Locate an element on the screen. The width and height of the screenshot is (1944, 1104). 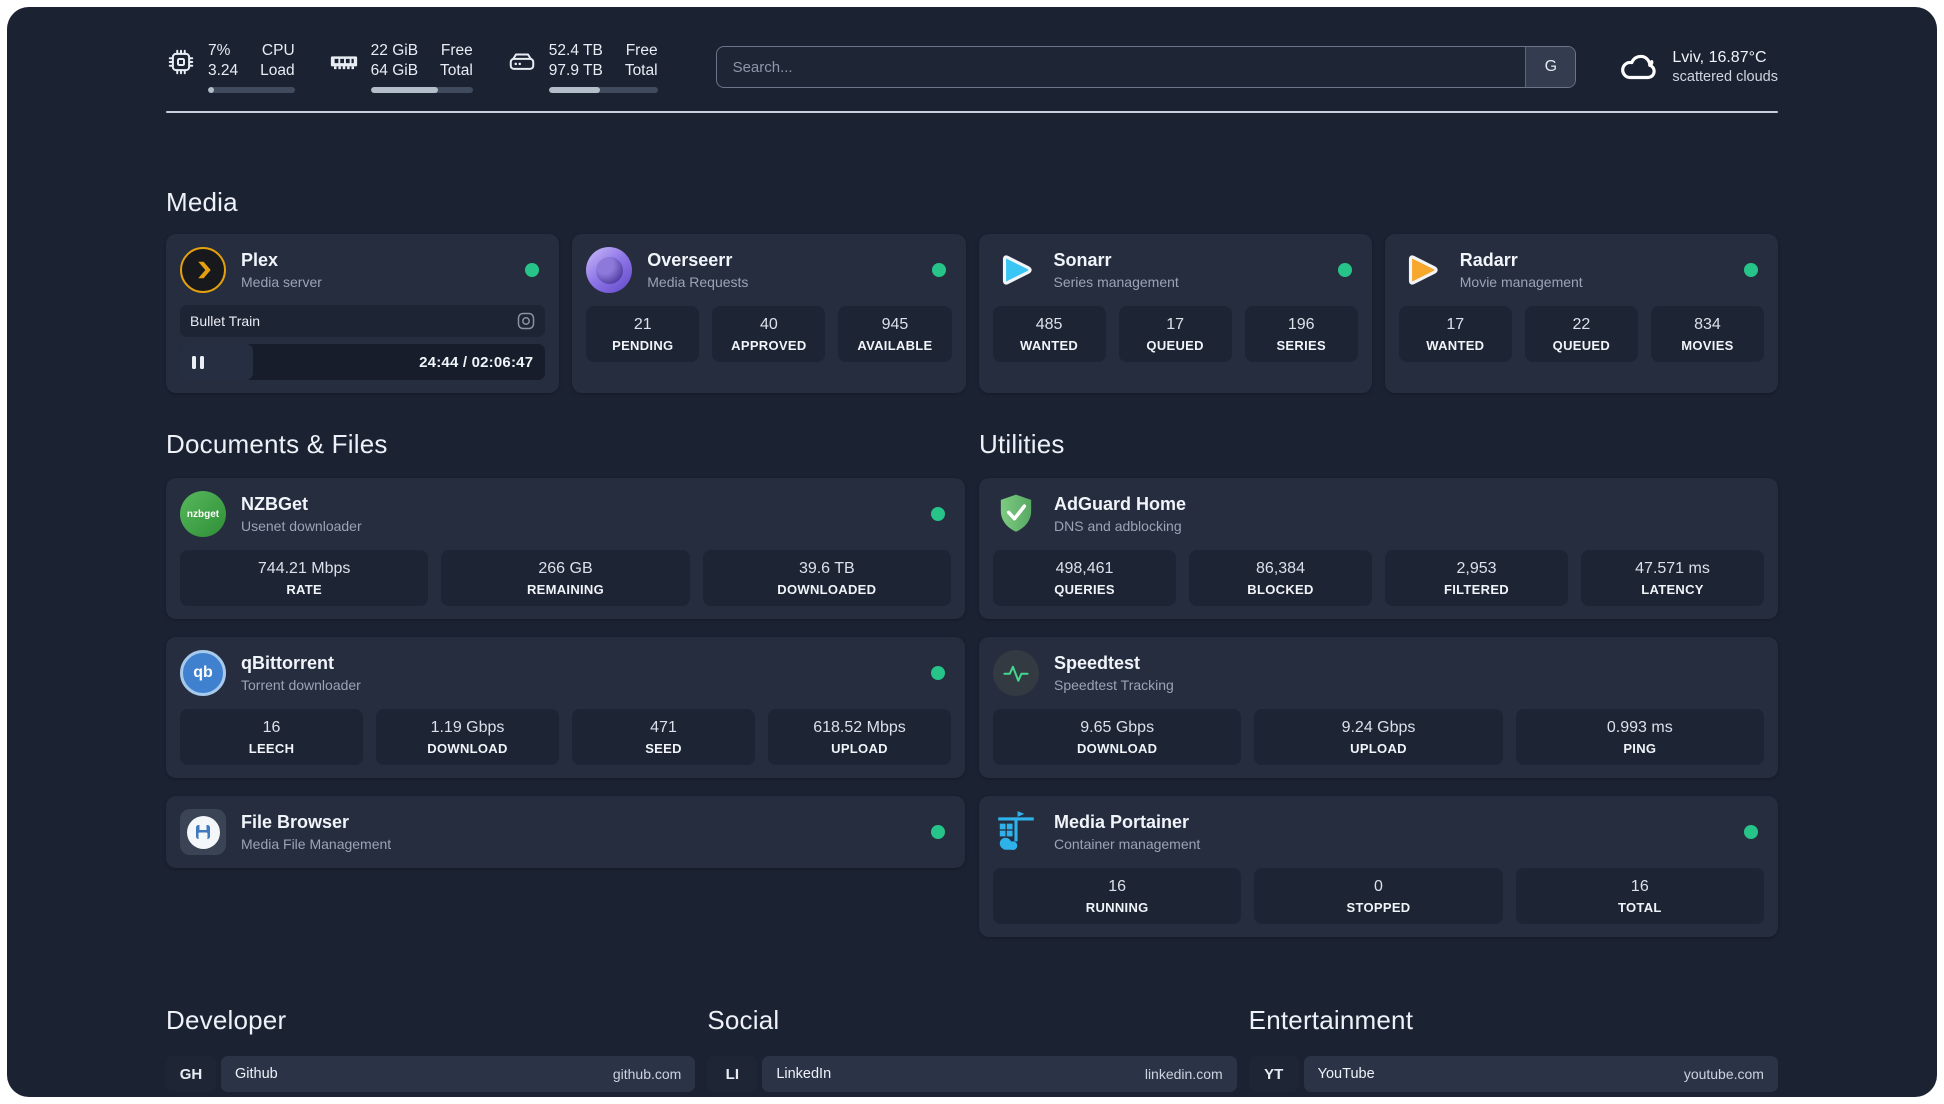
section-title-utilities: Utilities is located at coordinates (1022, 444).